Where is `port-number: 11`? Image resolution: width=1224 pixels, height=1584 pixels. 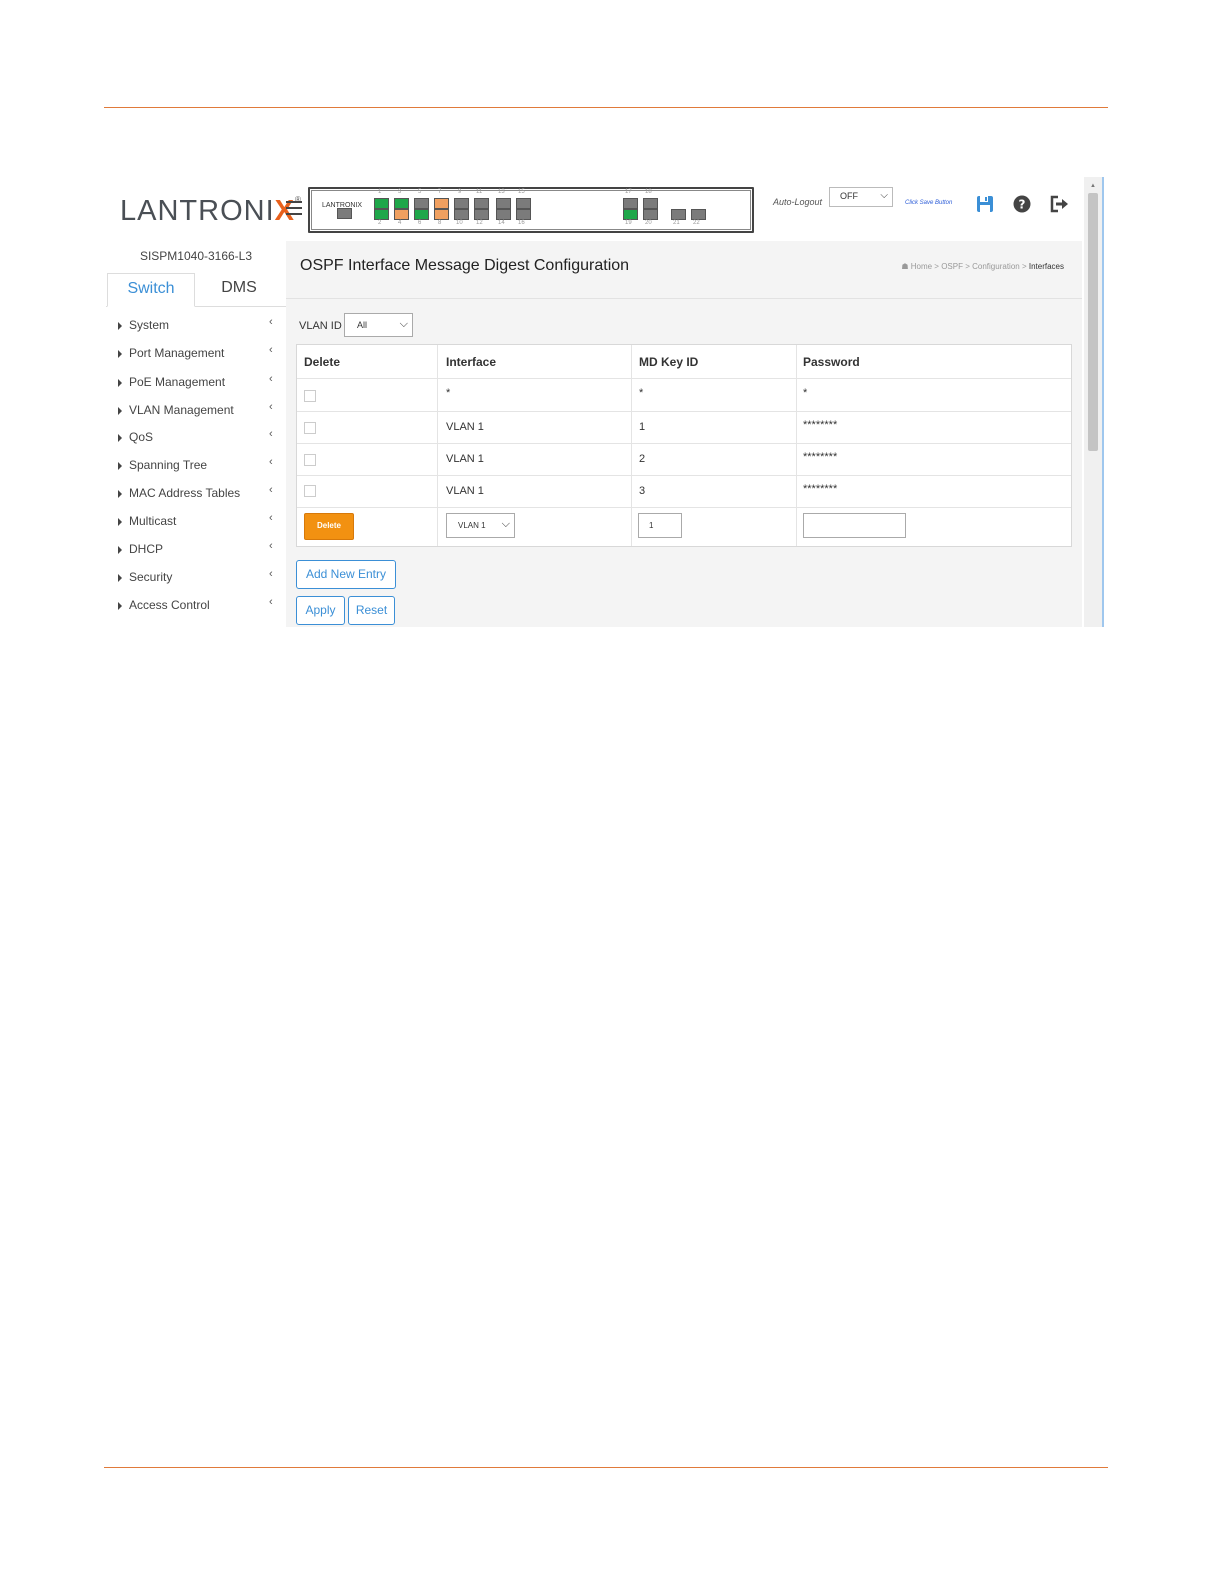 port-number: 11 is located at coordinates (479, 192).